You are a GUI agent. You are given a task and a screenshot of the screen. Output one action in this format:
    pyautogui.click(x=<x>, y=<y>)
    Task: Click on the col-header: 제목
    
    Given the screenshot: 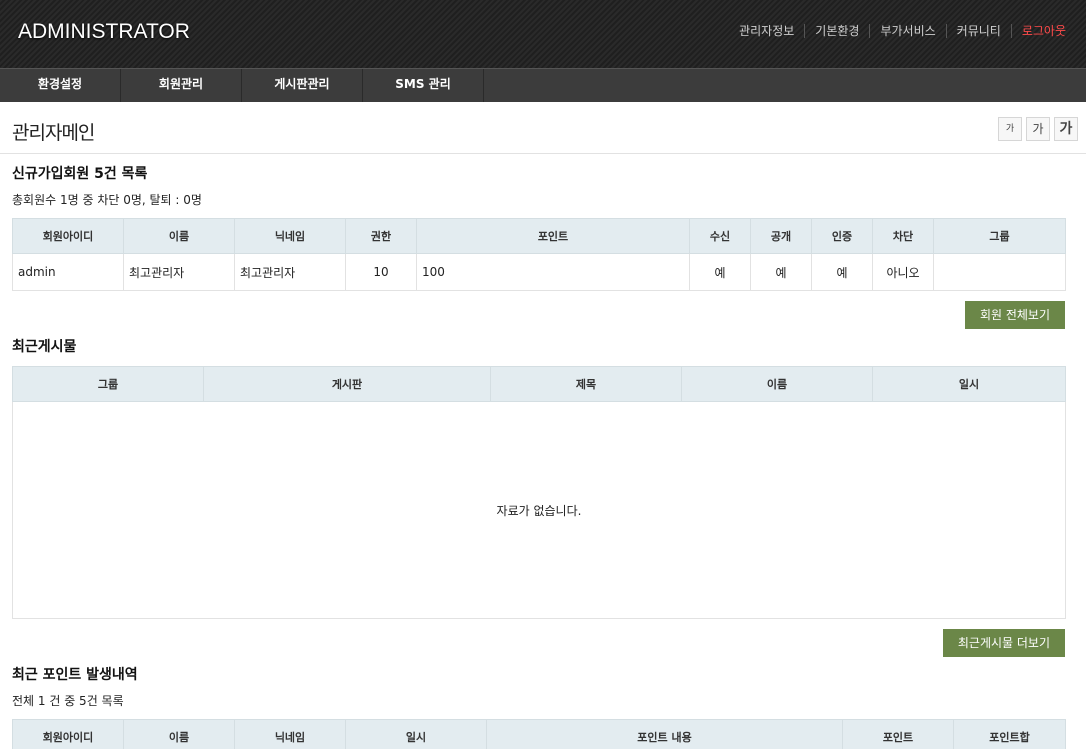 What is the action you would take?
    pyautogui.click(x=586, y=384)
    